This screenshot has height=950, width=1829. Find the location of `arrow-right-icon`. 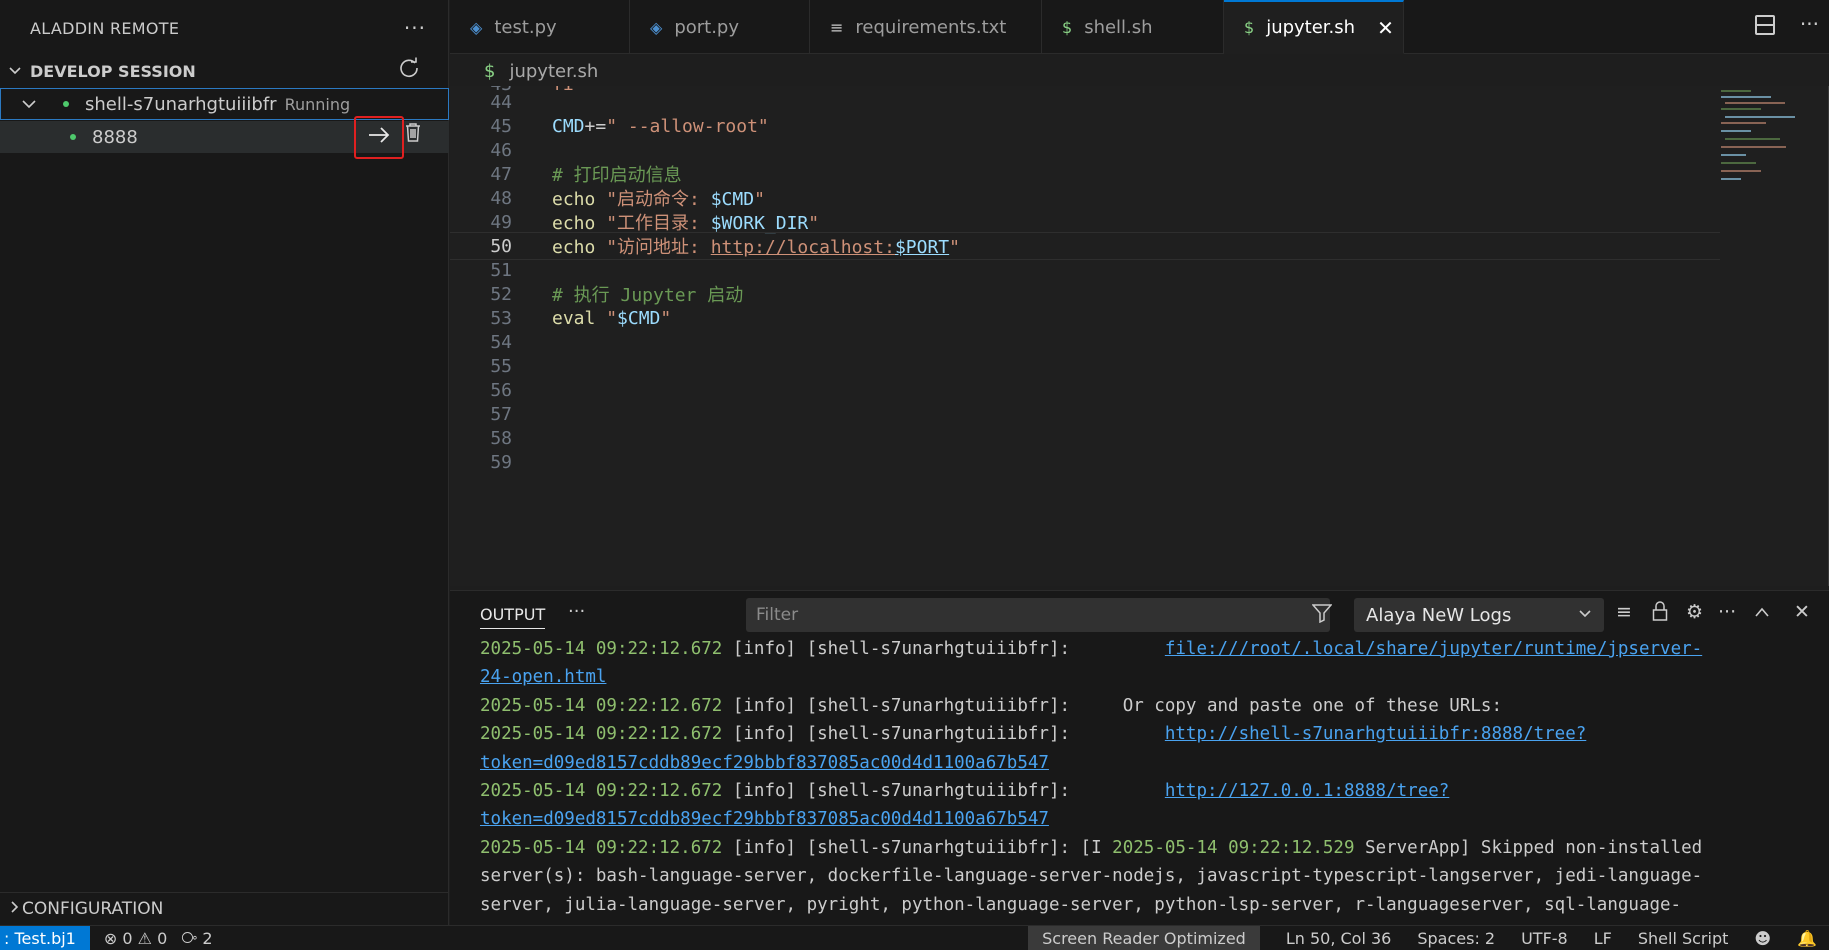

arrow-right-icon is located at coordinates (379, 137).